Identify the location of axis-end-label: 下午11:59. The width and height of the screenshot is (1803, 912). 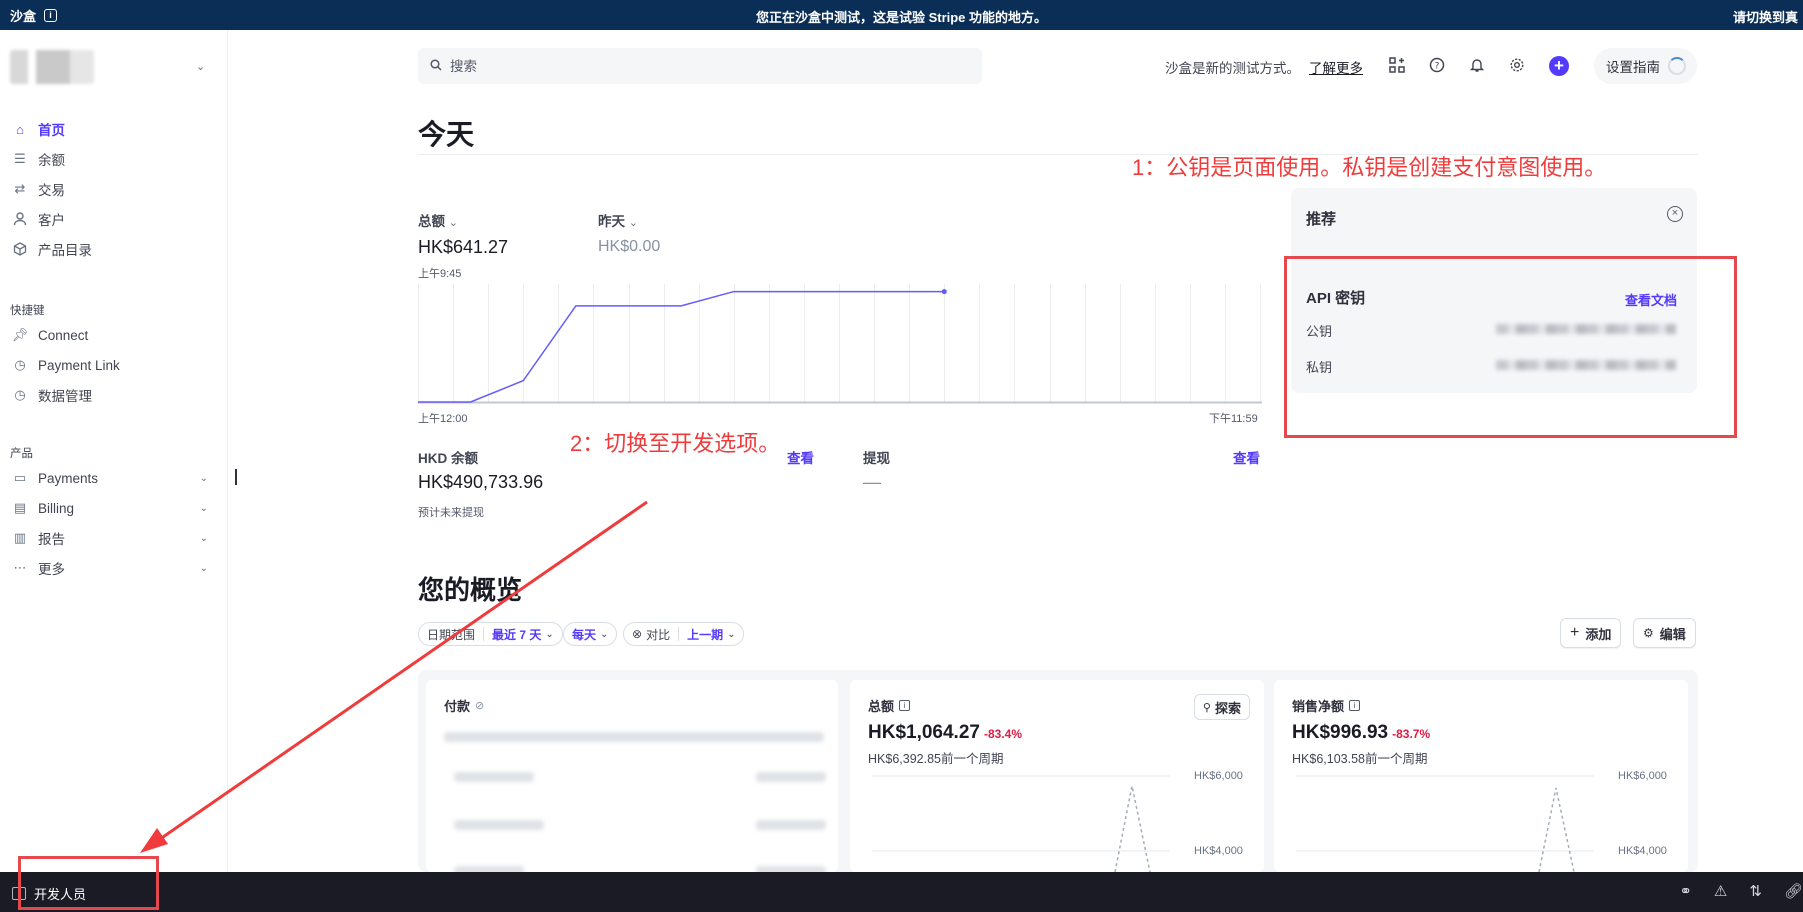
(1233, 419).